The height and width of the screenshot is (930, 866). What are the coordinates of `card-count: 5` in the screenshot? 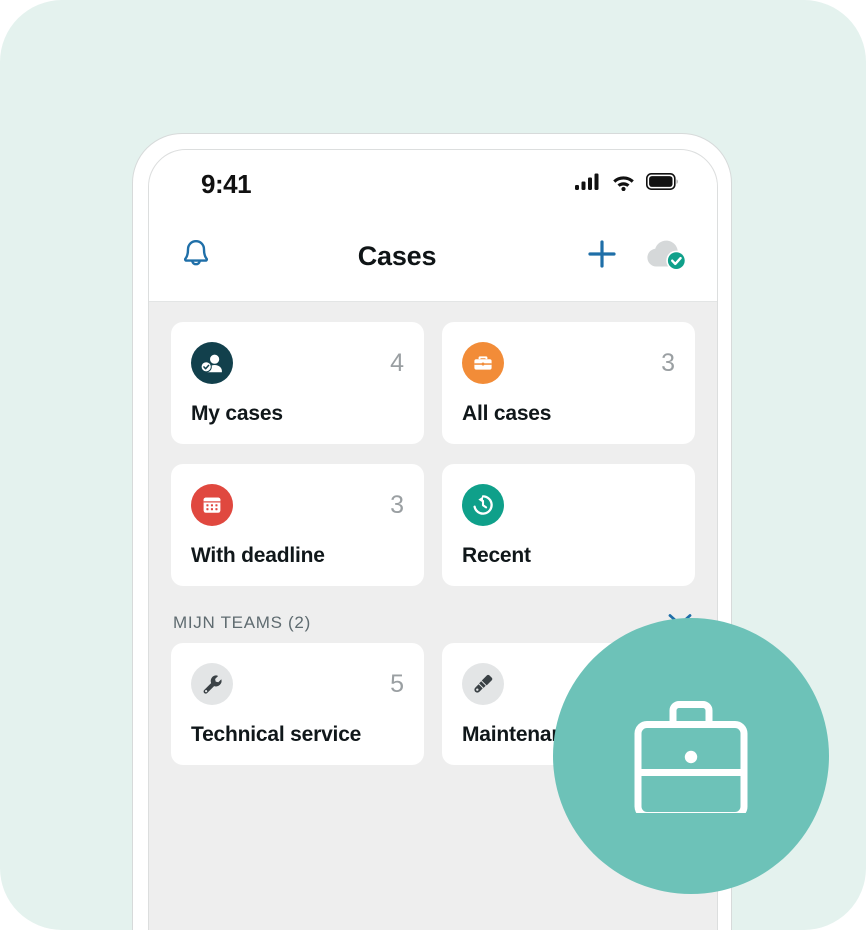 It's located at (397, 684).